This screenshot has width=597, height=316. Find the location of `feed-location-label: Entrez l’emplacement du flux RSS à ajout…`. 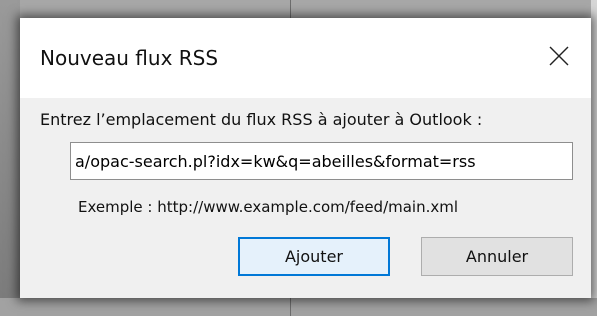

feed-location-label: Entrez l’emplacement du flux RSS à ajout… is located at coordinates (261, 119).